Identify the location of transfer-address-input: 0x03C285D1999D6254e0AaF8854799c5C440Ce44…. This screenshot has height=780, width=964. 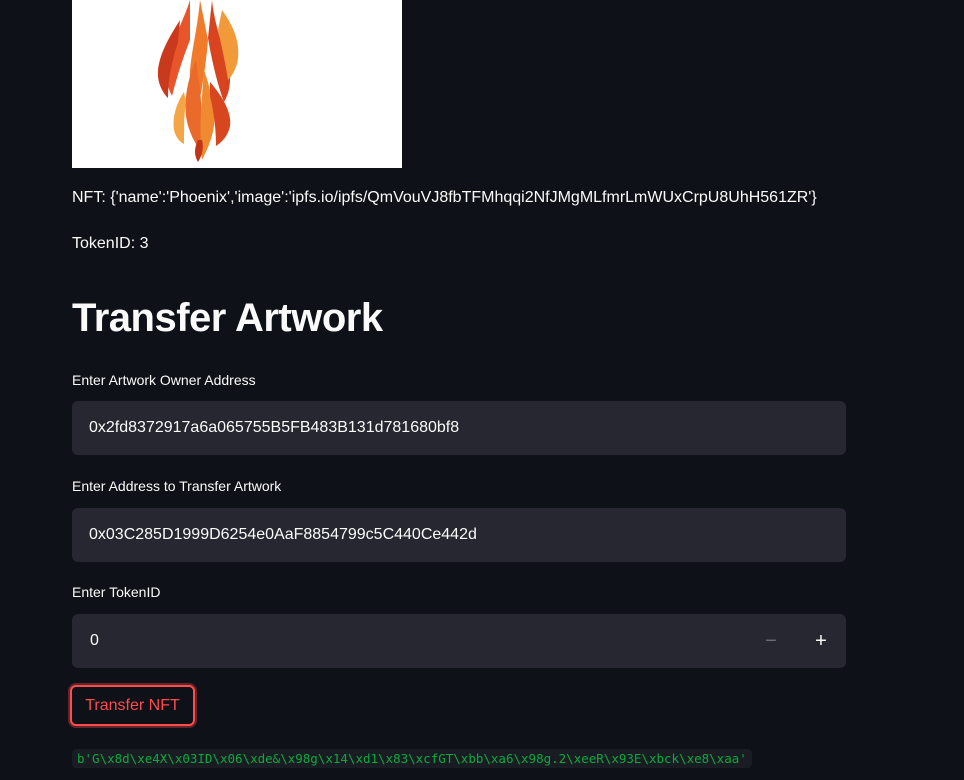
(459, 535).